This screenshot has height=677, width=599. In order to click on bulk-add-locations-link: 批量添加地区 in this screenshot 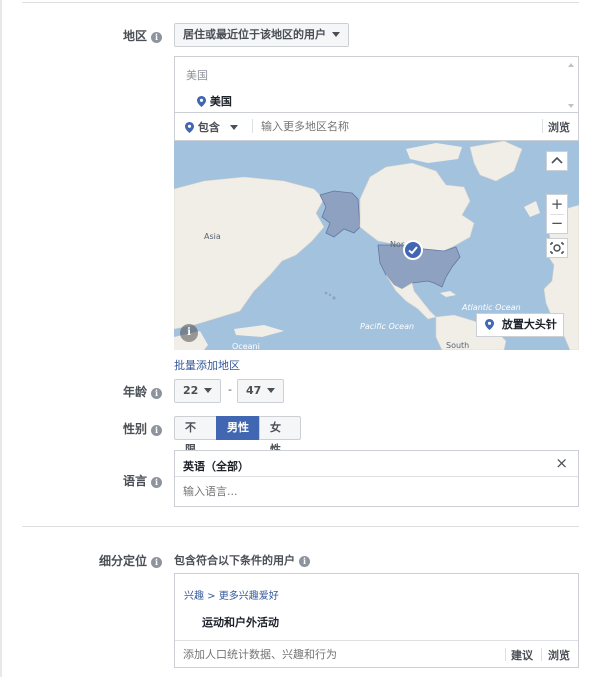, I will do `click(207, 365)`.